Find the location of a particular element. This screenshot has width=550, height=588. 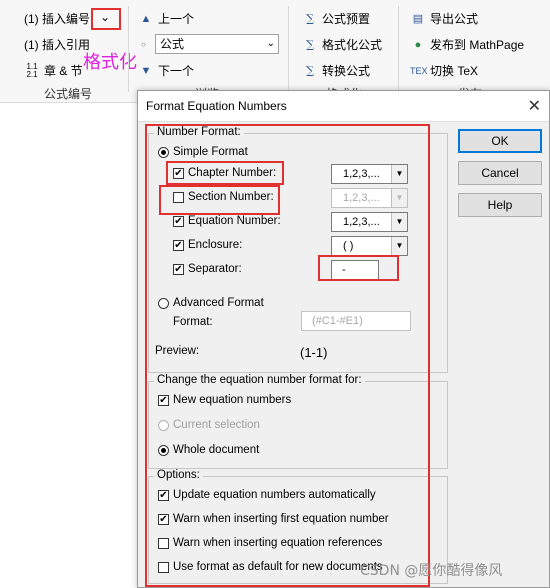

highlight-box-separator is located at coordinates (358, 268).